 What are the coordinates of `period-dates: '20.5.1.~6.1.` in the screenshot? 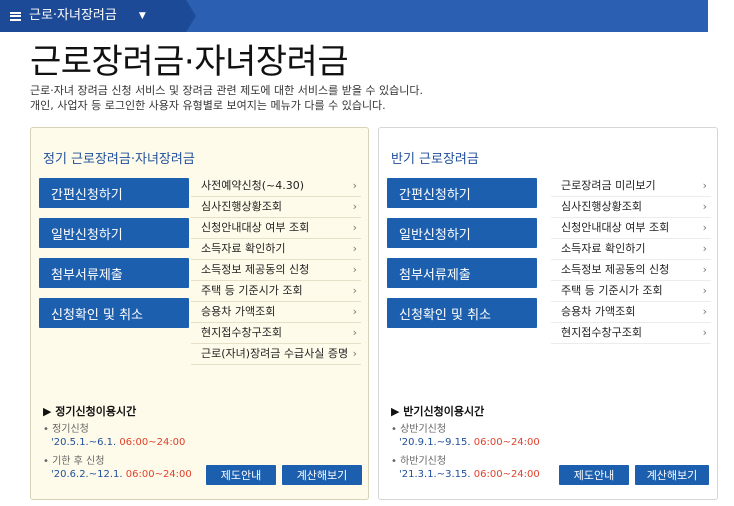 It's located at (84, 442).